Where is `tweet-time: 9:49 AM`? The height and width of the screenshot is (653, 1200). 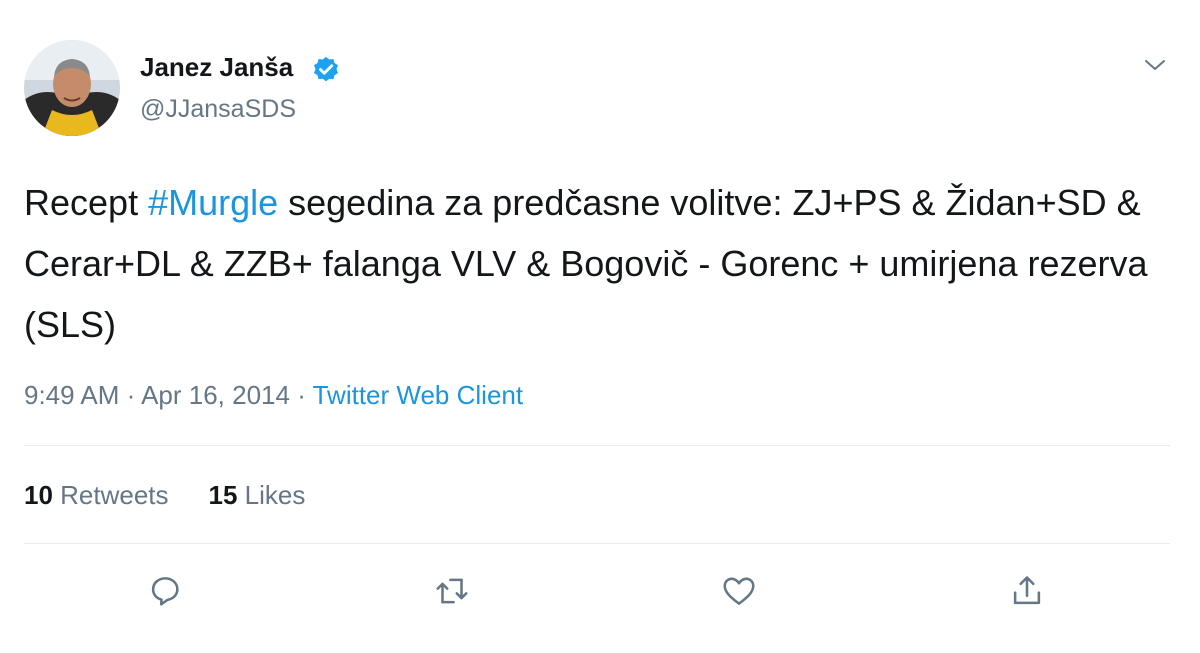
tweet-time: 9:49 AM is located at coordinates (71, 395).